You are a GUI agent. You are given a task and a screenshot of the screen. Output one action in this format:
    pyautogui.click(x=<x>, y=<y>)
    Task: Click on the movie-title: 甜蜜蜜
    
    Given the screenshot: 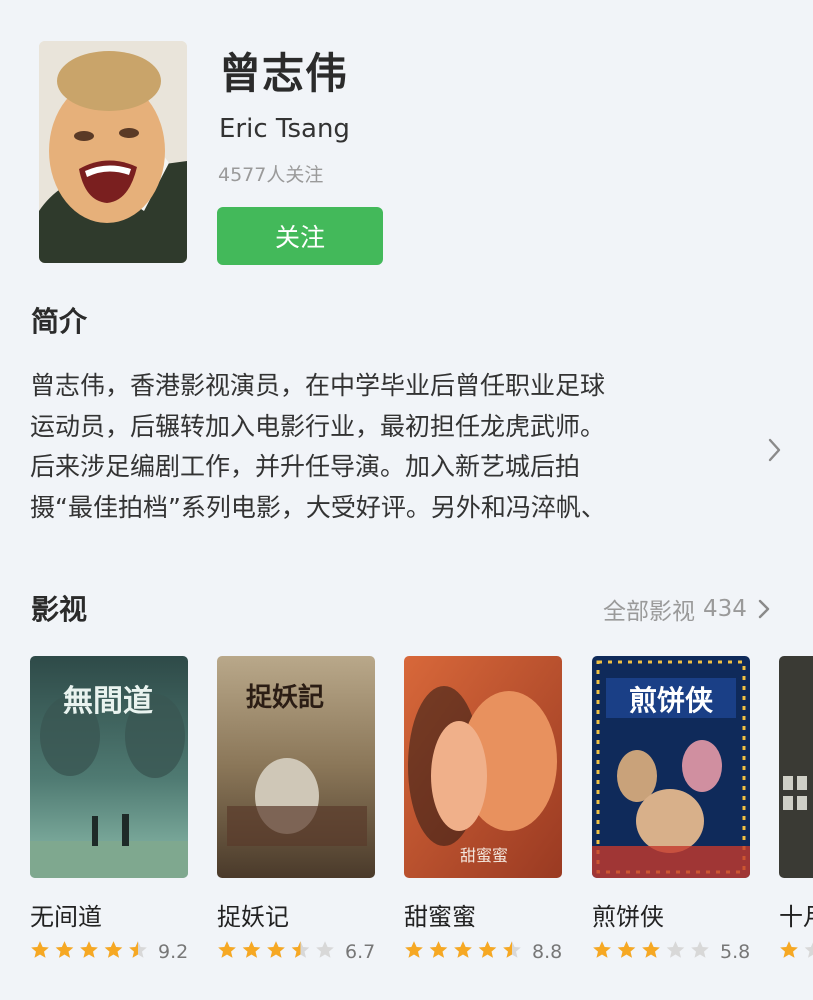 What is the action you would take?
    pyautogui.click(x=440, y=914)
    